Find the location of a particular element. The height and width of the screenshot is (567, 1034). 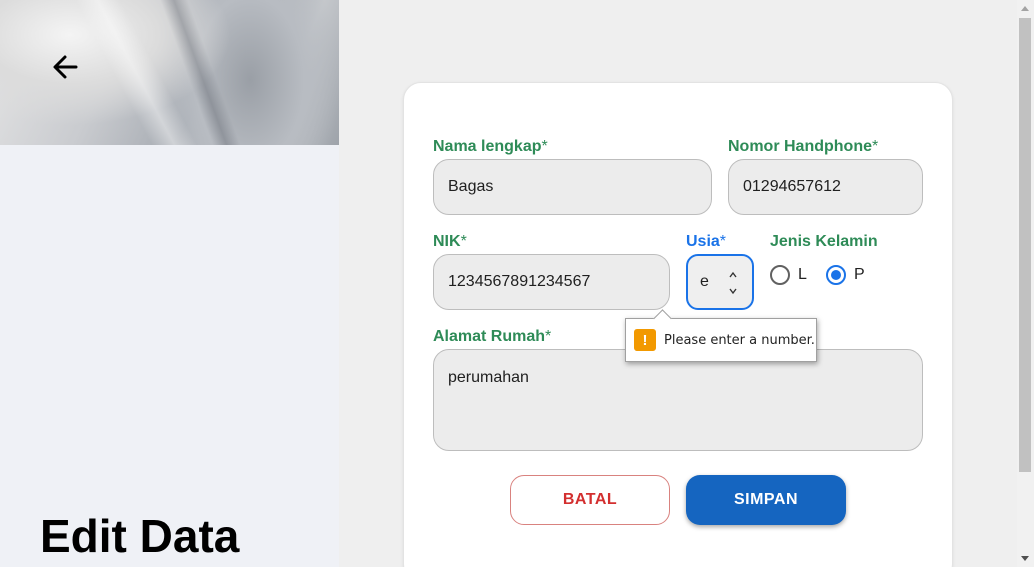

alamat-textarea: perumahan is located at coordinates (678, 400).